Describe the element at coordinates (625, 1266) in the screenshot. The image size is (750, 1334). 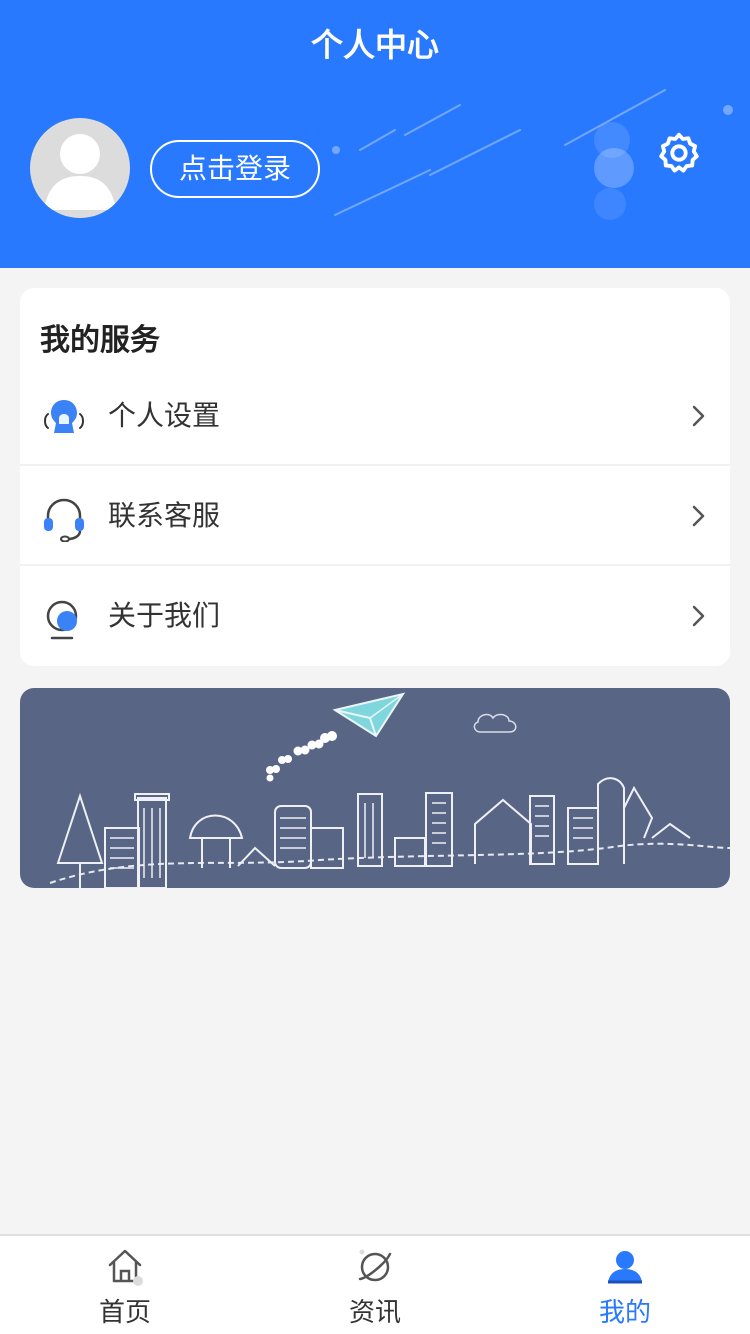
I see `user-icon` at that location.